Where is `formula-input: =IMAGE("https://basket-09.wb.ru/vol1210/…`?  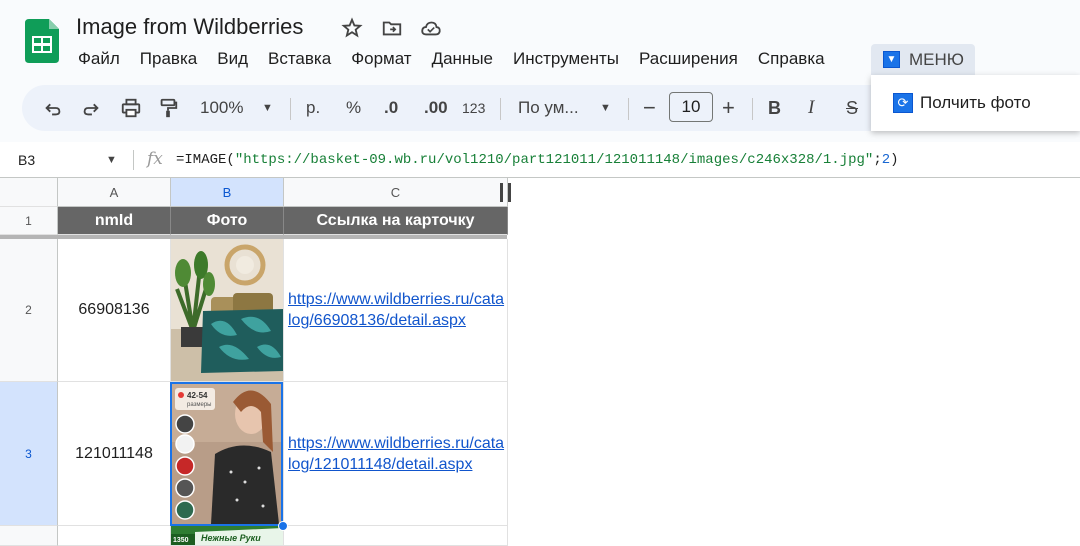 formula-input: =IMAGE("https://basket-09.wb.ru/vol1210/… is located at coordinates (537, 160).